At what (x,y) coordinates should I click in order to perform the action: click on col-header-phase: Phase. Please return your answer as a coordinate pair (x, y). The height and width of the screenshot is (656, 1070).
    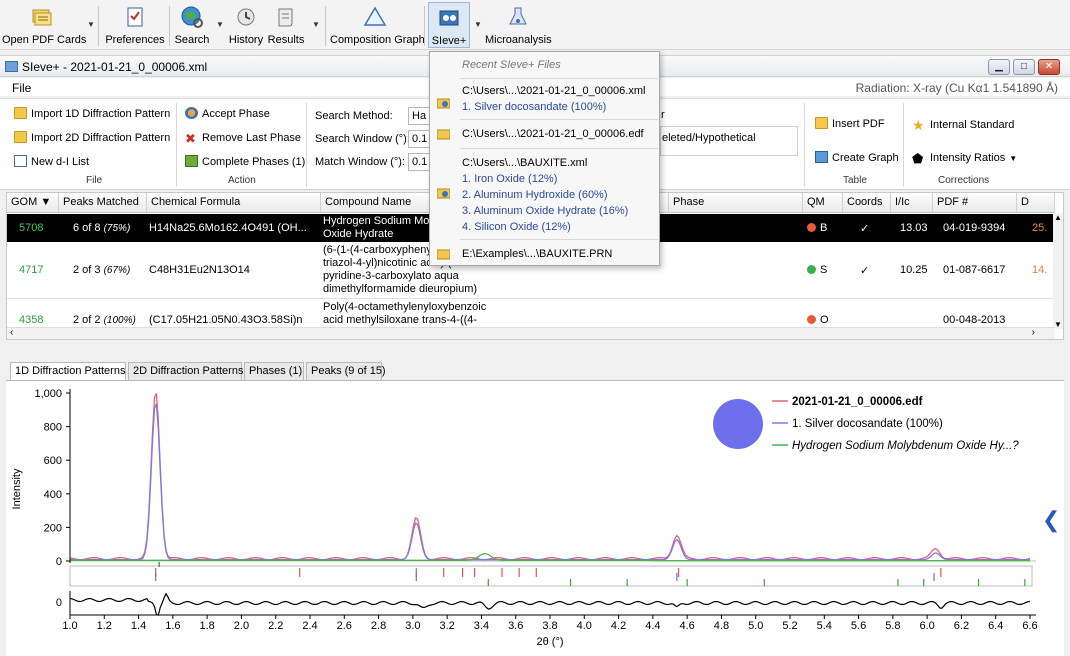
    Looking at the image, I should click on (736, 203).